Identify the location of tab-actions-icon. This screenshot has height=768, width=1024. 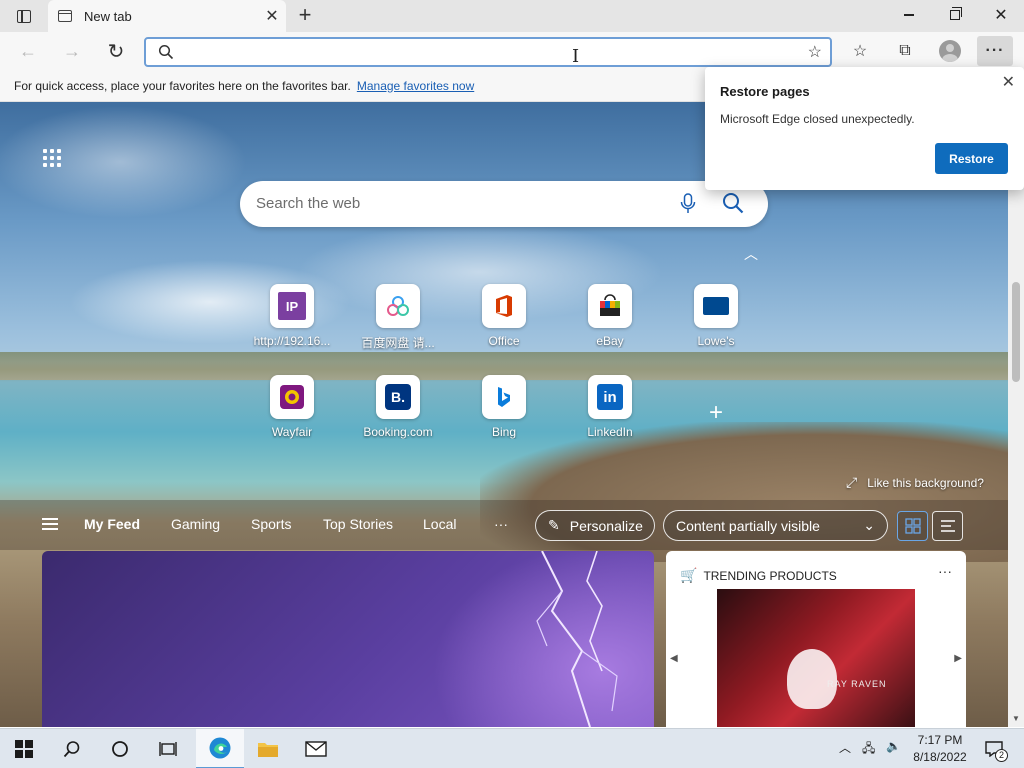
(24, 16).